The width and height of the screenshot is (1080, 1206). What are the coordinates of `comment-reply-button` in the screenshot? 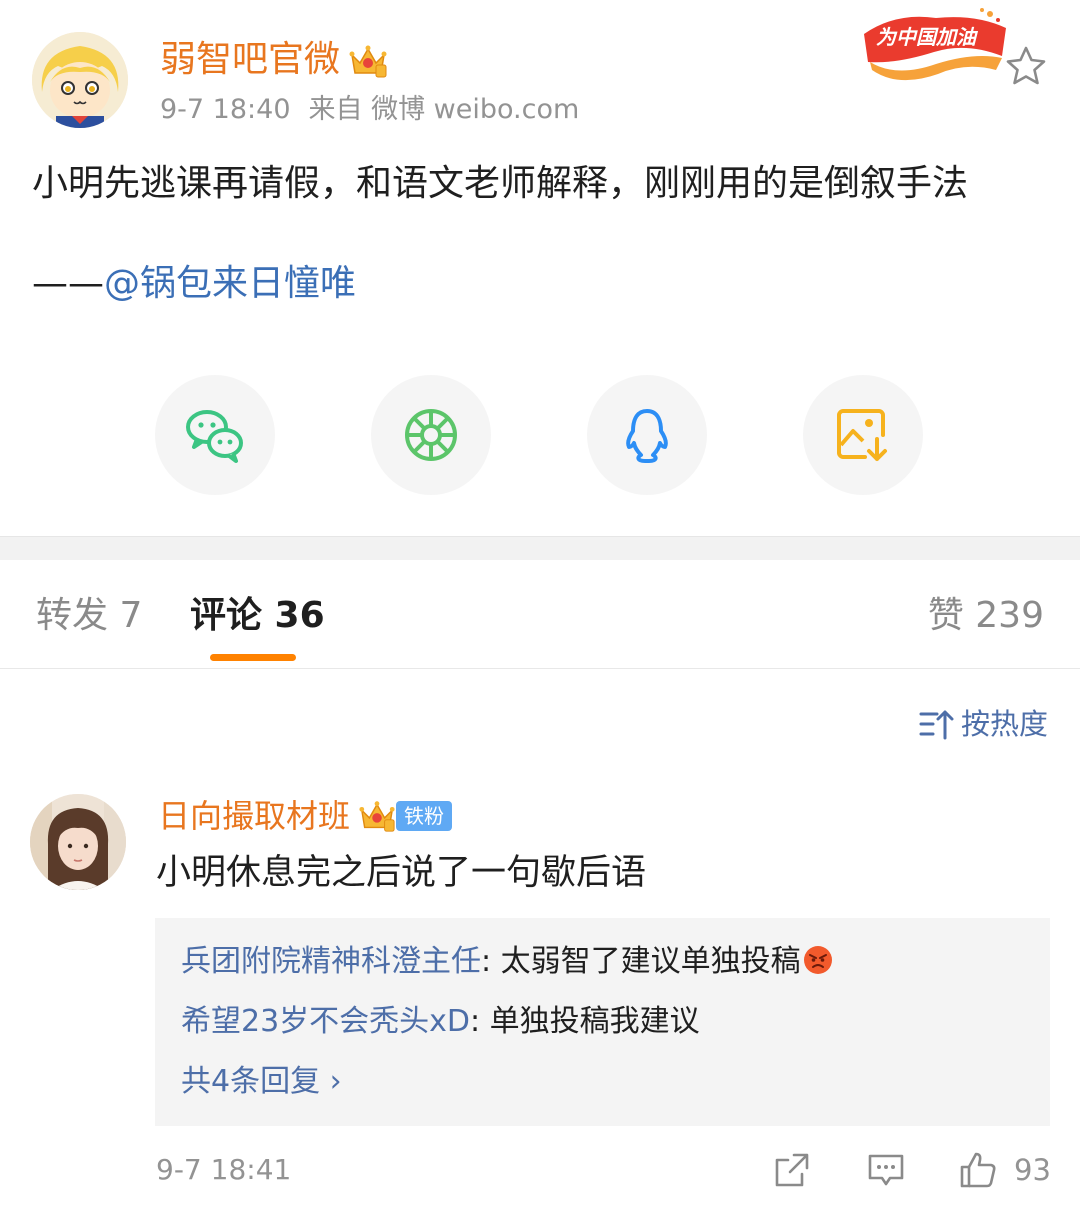 It's located at (886, 1170).